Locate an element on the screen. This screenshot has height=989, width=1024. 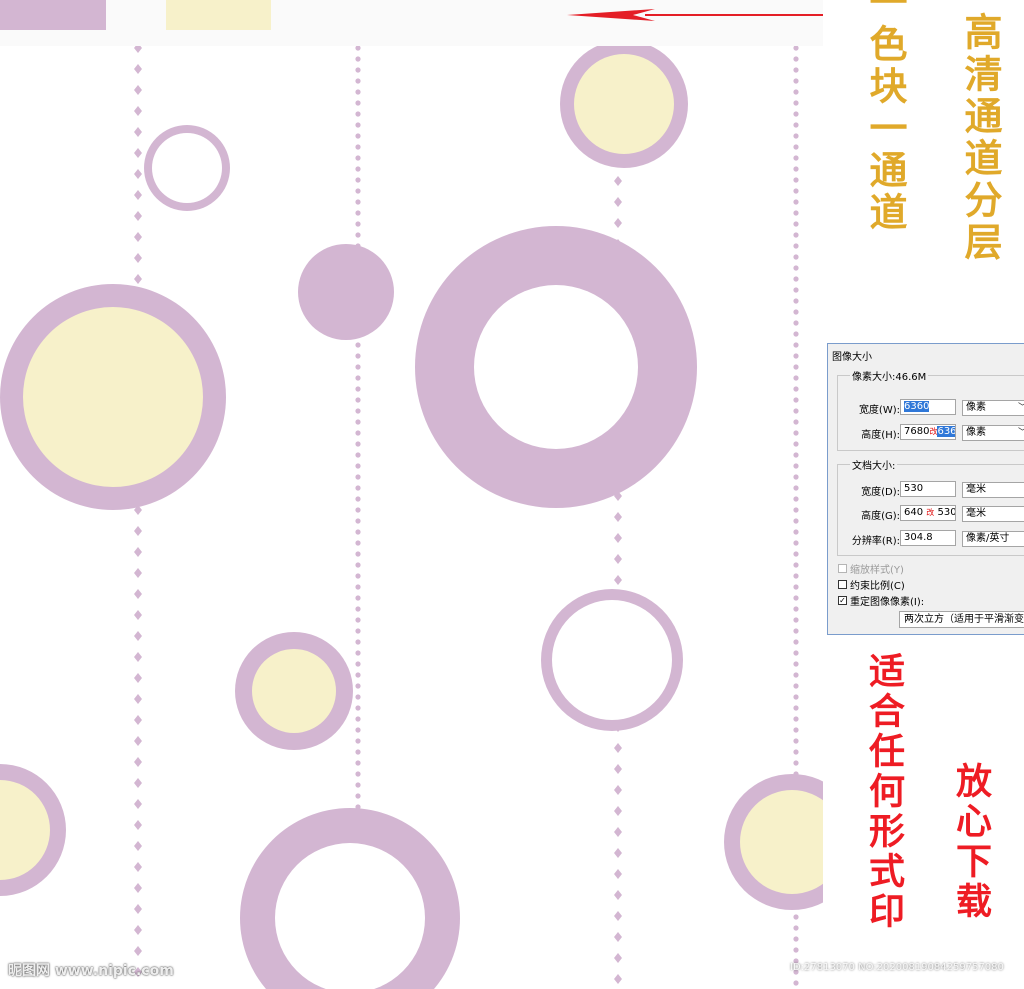
dialog-title: 图像大小 is located at coordinates (852, 357).